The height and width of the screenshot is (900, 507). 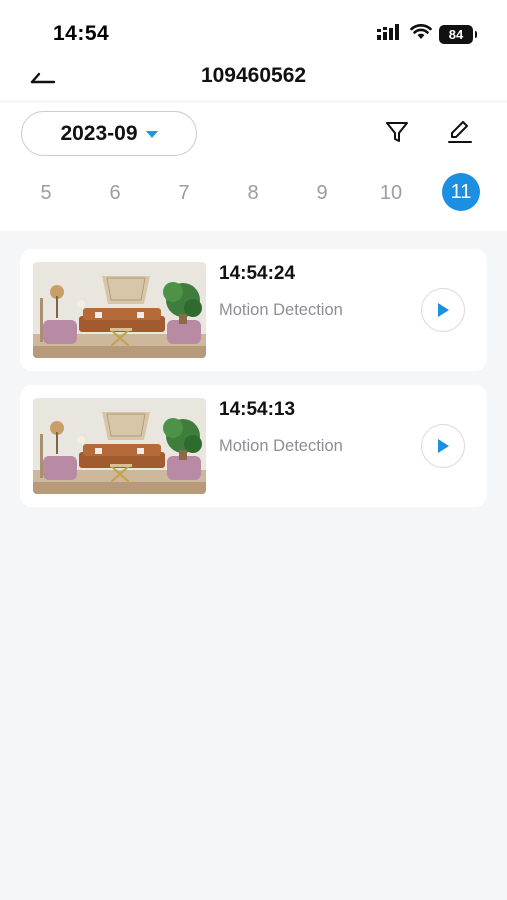 I want to click on status-time: 14:54, so click(x=81, y=33).